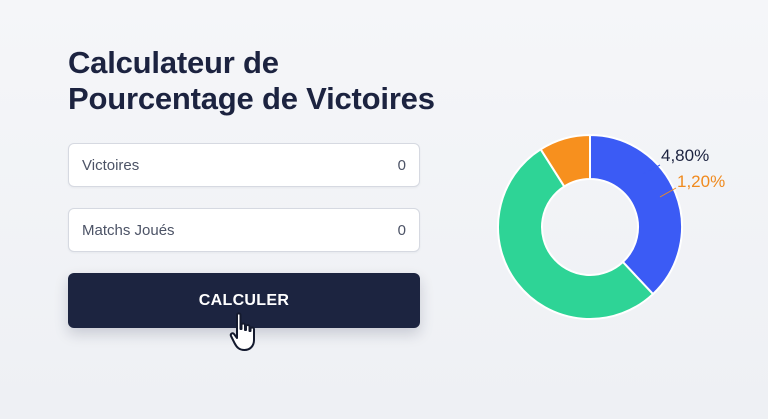  What do you see at coordinates (685, 155) in the screenshot?
I see `blue-segment-label: 4,80%` at bounding box center [685, 155].